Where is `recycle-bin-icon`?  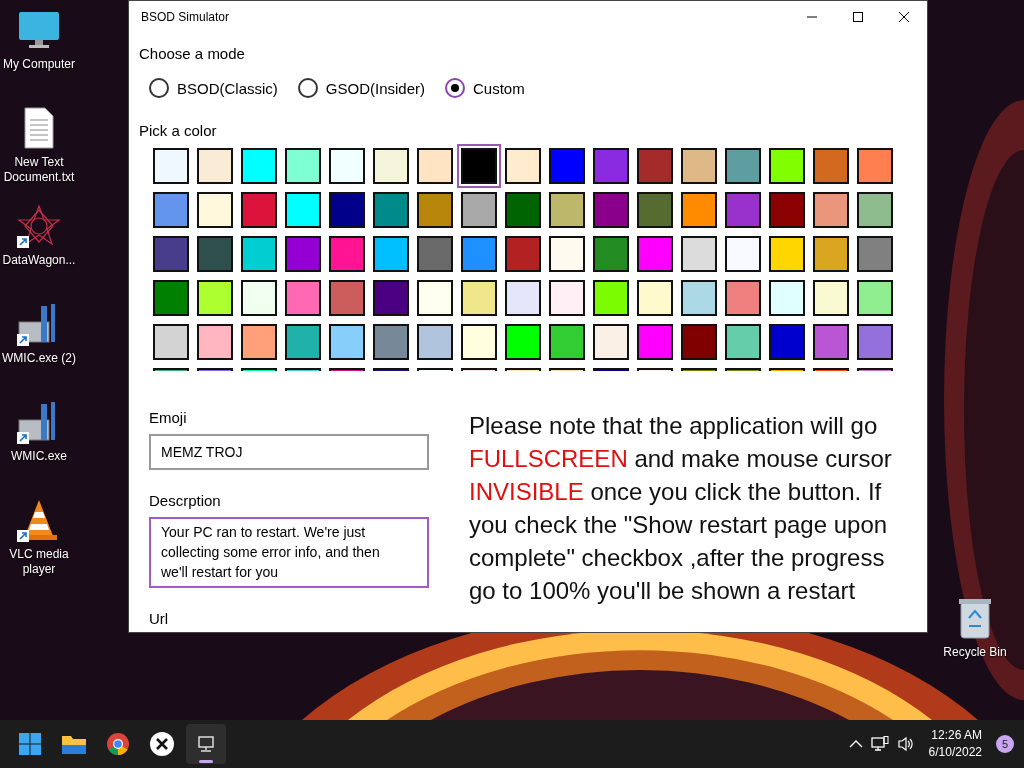
recycle-bin-icon is located at coordinates (975, 618).